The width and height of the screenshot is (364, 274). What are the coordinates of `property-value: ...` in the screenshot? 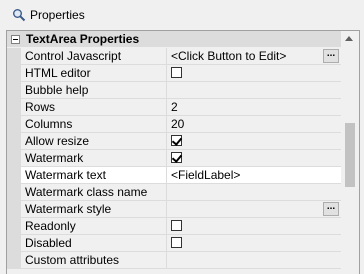 It's located at (254, 209).